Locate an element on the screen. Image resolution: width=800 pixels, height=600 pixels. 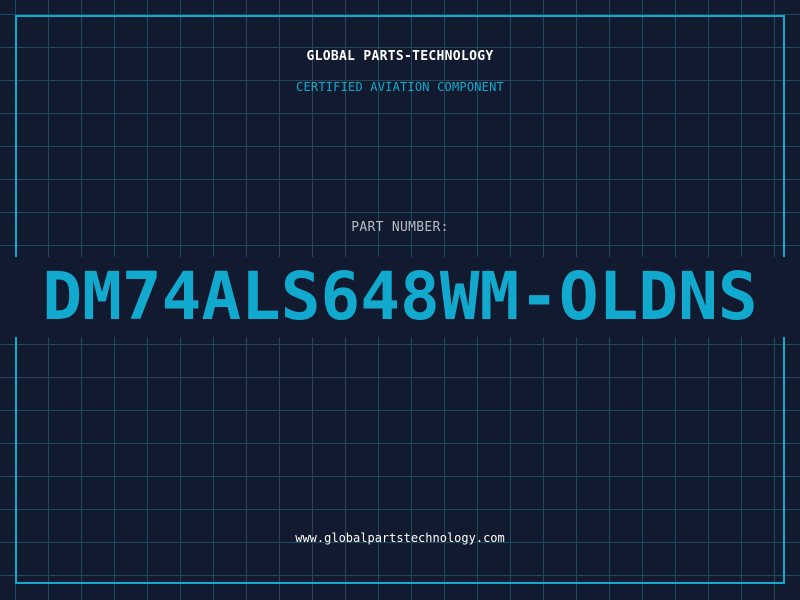
part-number-value: DM74ALS648WM-OLDNS is located at coordinates (400, 296).